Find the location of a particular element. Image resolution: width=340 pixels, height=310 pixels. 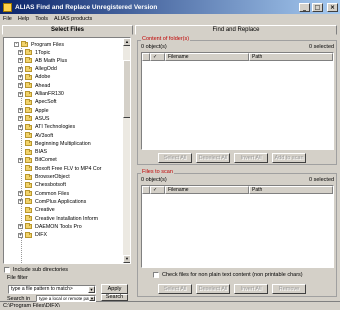

col-path-header: Path is located at coordinates (291, 57).